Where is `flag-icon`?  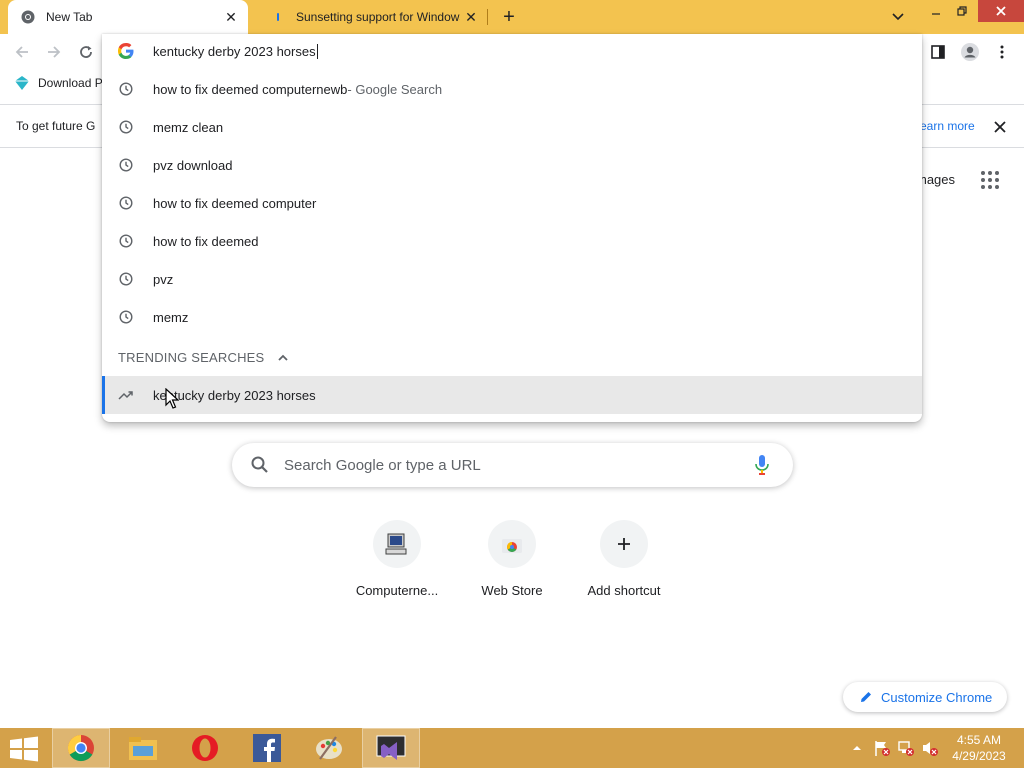 flag-icon is located at coordinates (882, 748).